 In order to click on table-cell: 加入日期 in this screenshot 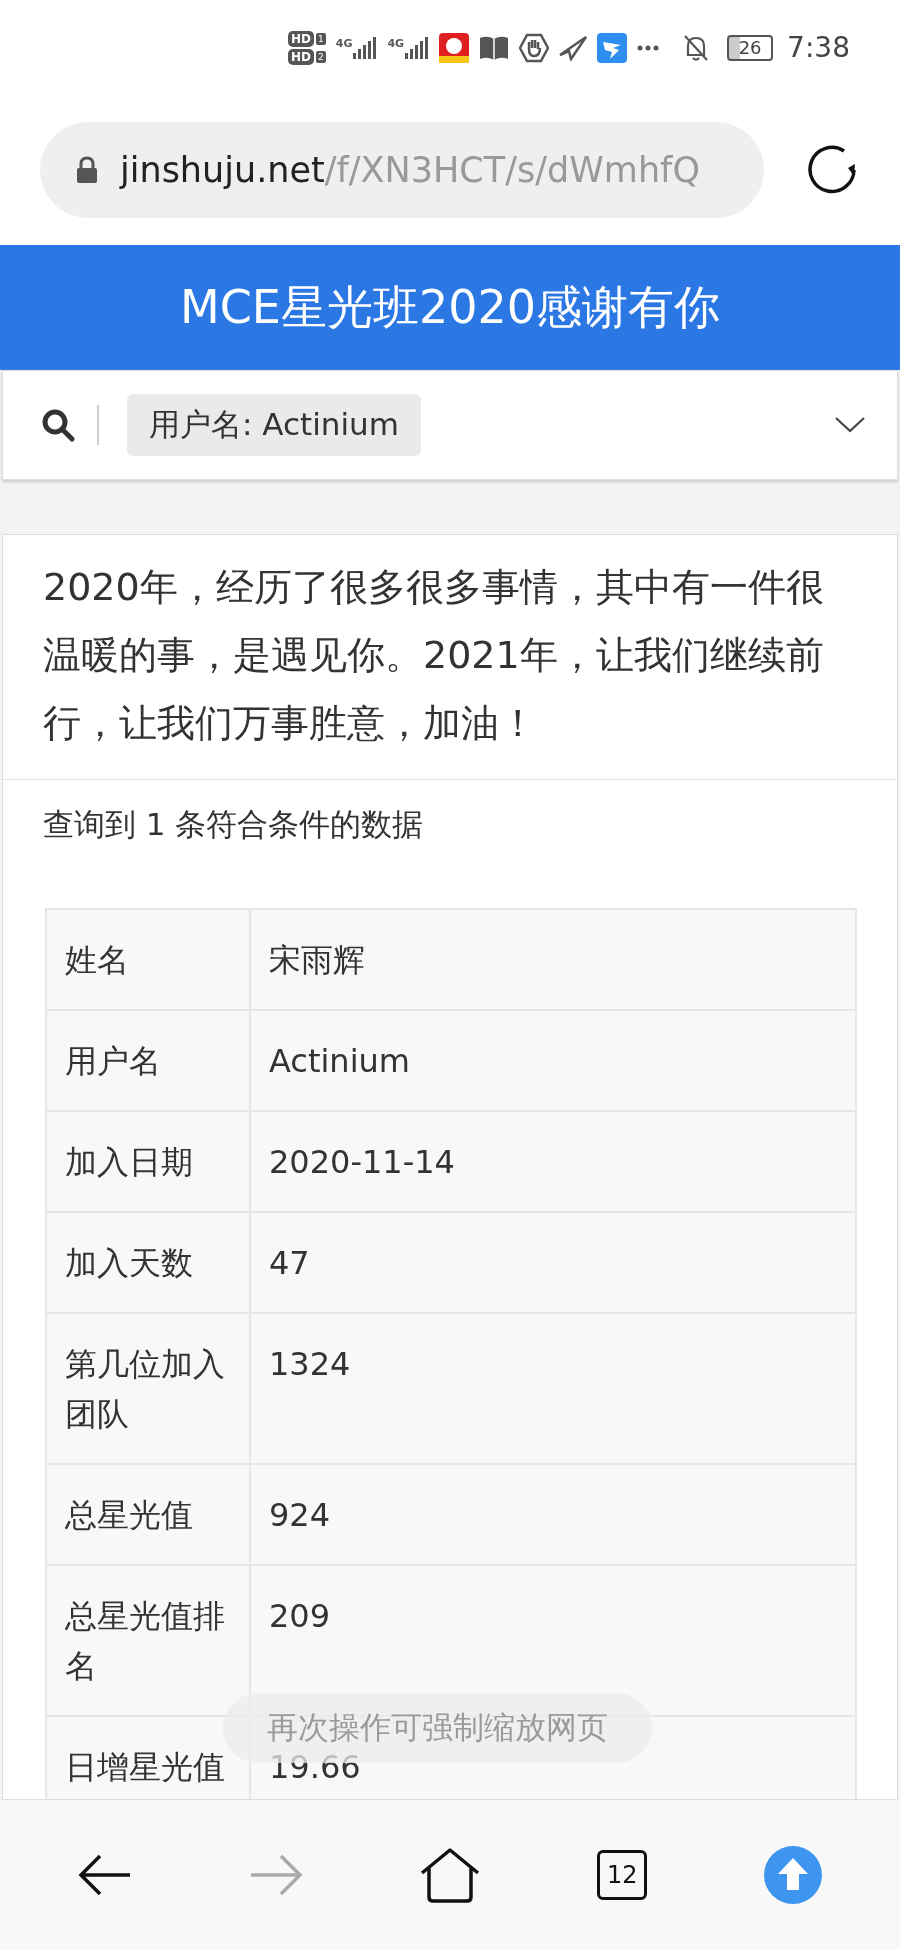, I will do `click(148, 1161)`.